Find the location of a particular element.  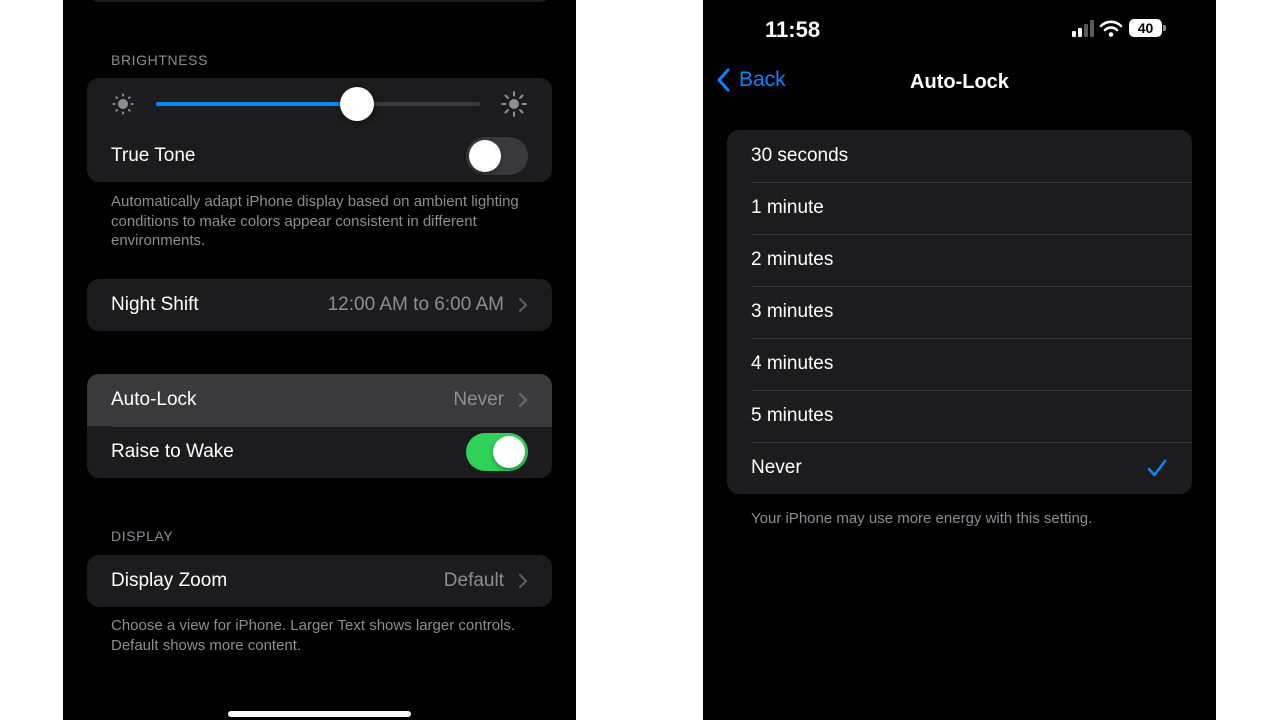

option-label: 5 minutes is located at coordinates (792, 415).